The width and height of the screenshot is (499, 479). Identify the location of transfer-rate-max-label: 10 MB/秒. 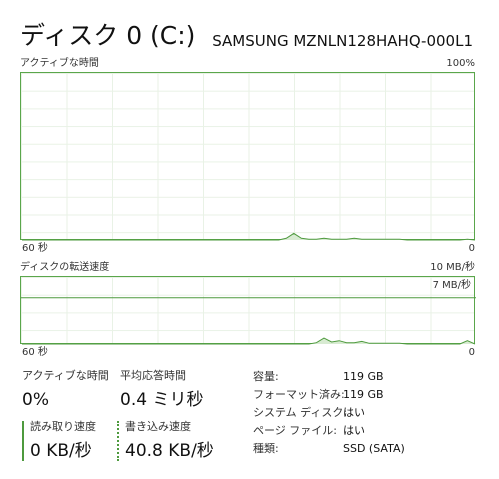
(452, 267).